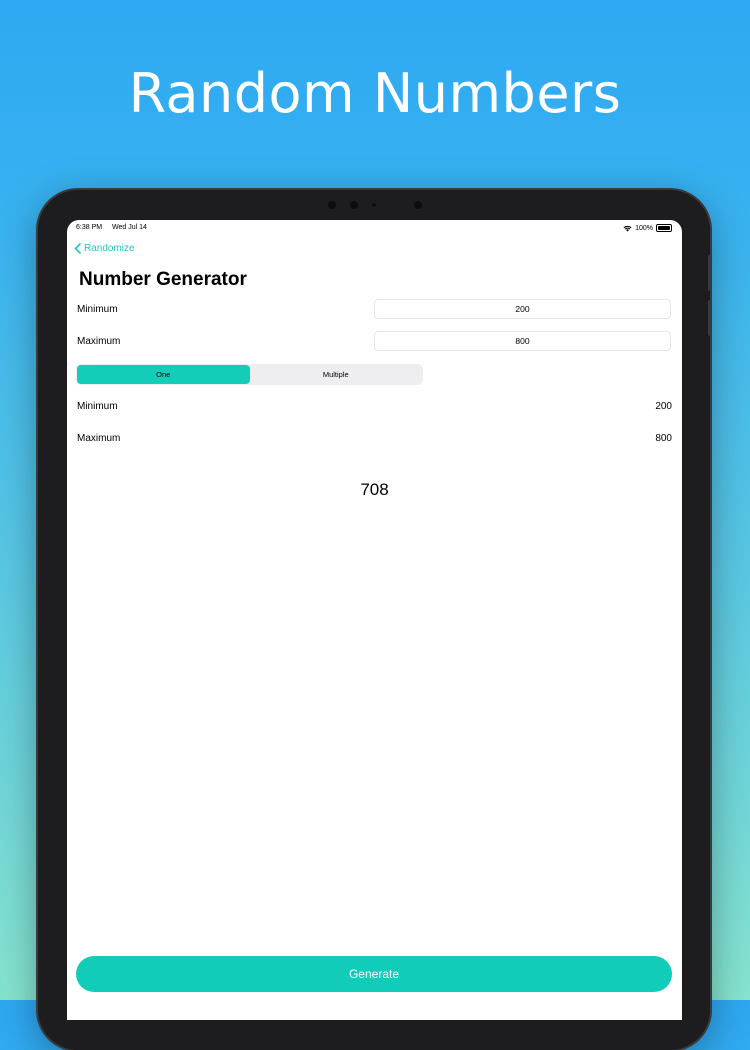 The width and height of the screenshot is (750, 1050). I want to click on summary-minimum-value: 200, so click(663, 406).